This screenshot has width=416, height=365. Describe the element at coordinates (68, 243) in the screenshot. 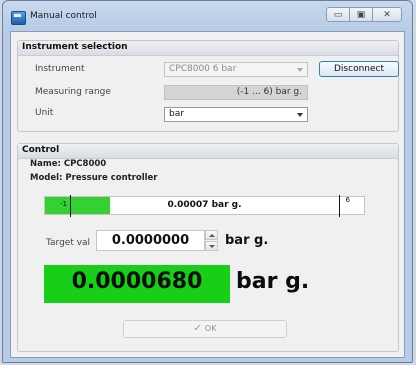

I see `target-value-label: Target val` at that location.